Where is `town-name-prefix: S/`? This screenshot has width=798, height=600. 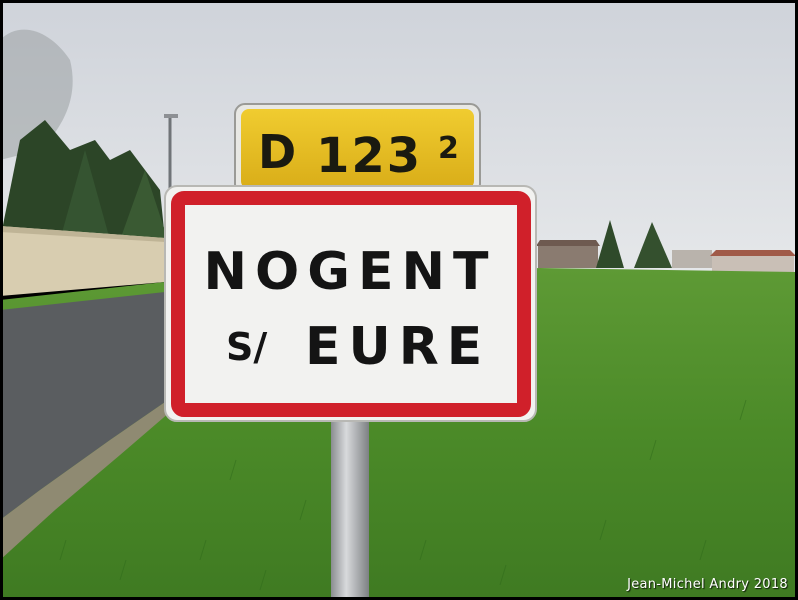
town-name-prefix: S/ is located at coordinates (246, 347).